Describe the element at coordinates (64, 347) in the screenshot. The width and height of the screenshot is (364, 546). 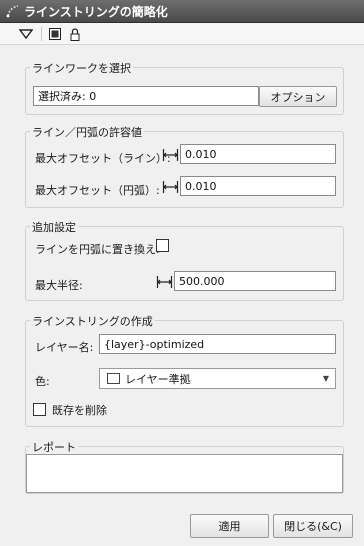
I see `layer-name-label: レイヤー名:` at that location.